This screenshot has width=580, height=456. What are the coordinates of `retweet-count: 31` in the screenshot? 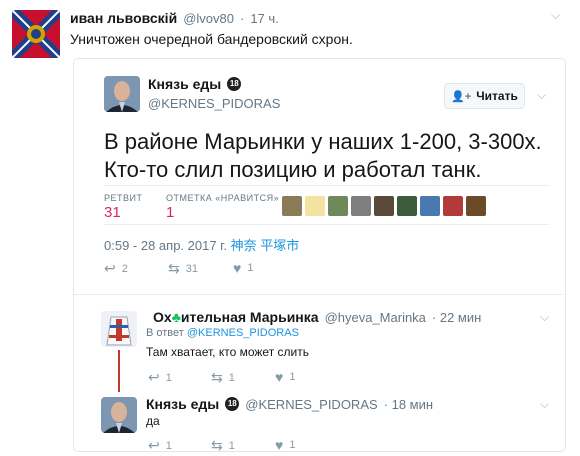 It's located at (191, 268).